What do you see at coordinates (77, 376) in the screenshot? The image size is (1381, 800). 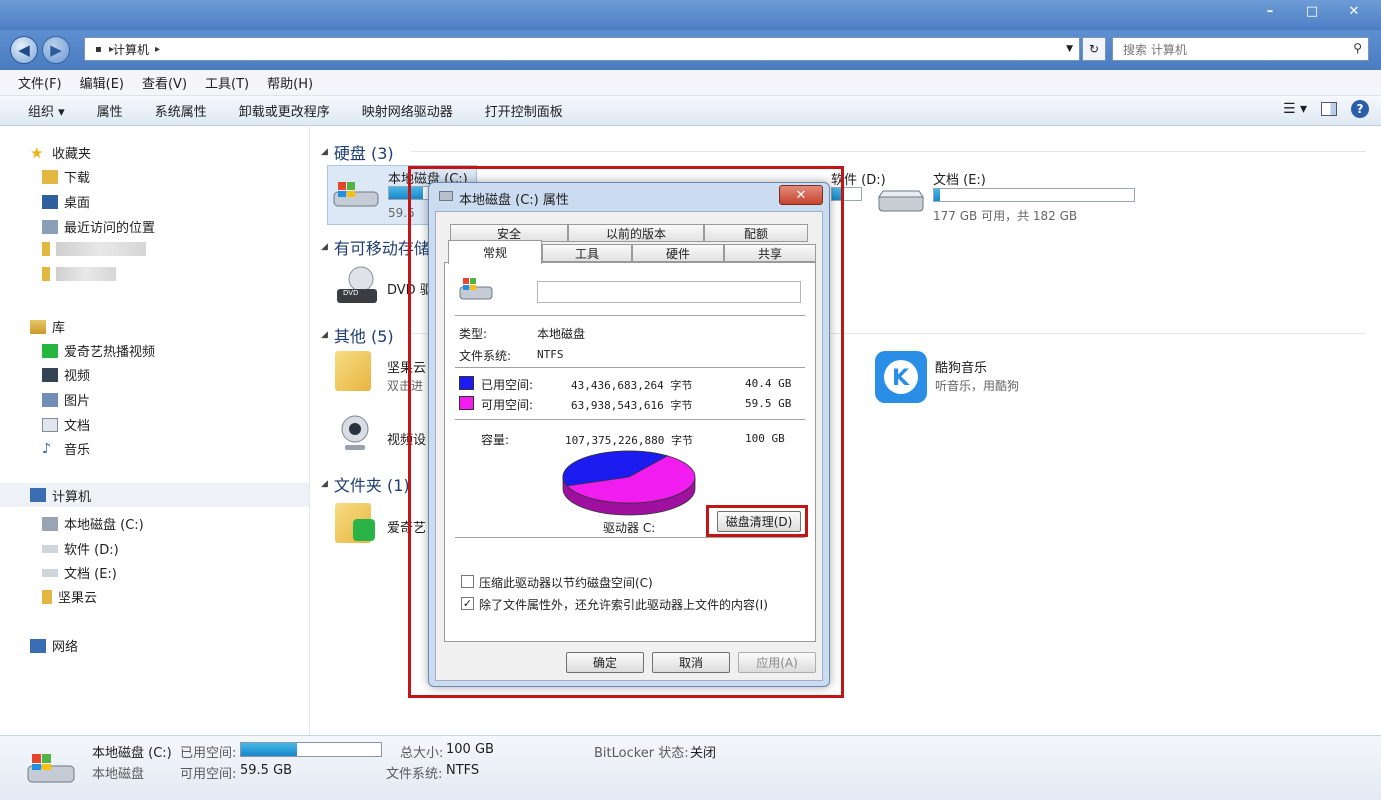 I see `sidebar-item-label: 视频` at bounding box center [77, 376].